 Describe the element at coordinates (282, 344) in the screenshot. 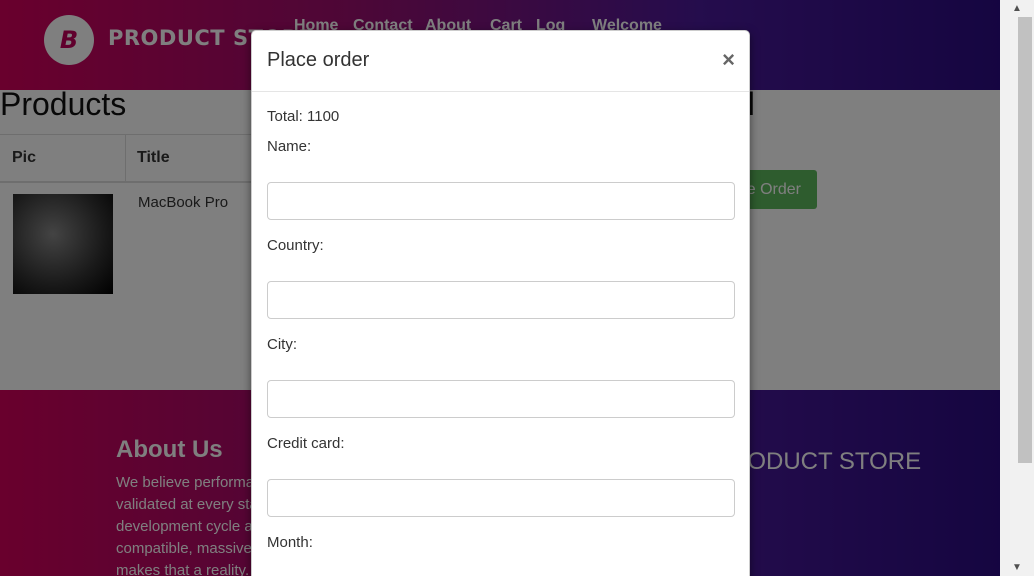

I see `city-label: City:` at that location.